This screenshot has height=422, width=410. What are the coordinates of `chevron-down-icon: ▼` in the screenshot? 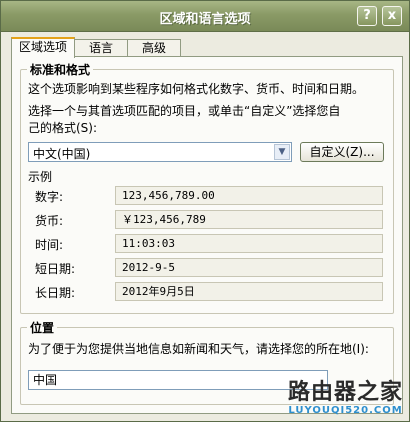 It's located at (282, 152).